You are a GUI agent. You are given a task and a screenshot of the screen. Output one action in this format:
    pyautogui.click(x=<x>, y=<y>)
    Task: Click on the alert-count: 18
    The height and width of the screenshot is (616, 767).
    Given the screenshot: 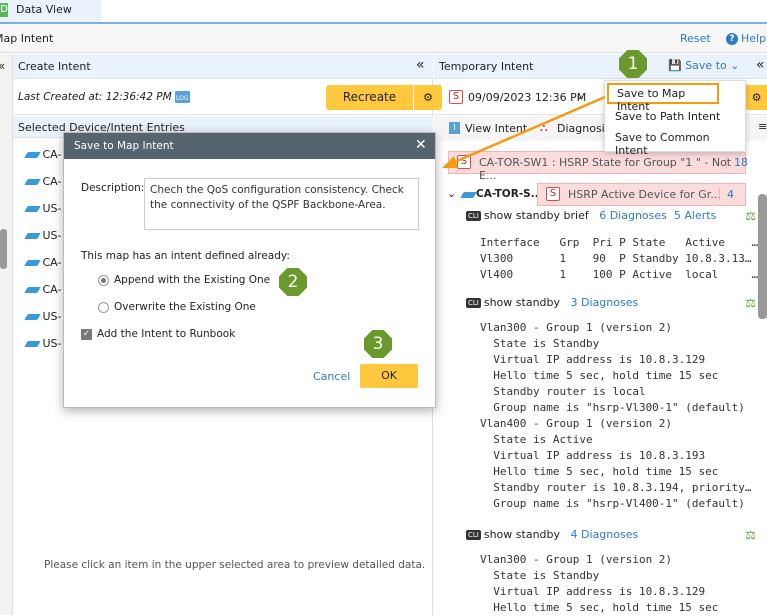 What is the action you would take?
    pyautogui.click(x=737, y=162)
    